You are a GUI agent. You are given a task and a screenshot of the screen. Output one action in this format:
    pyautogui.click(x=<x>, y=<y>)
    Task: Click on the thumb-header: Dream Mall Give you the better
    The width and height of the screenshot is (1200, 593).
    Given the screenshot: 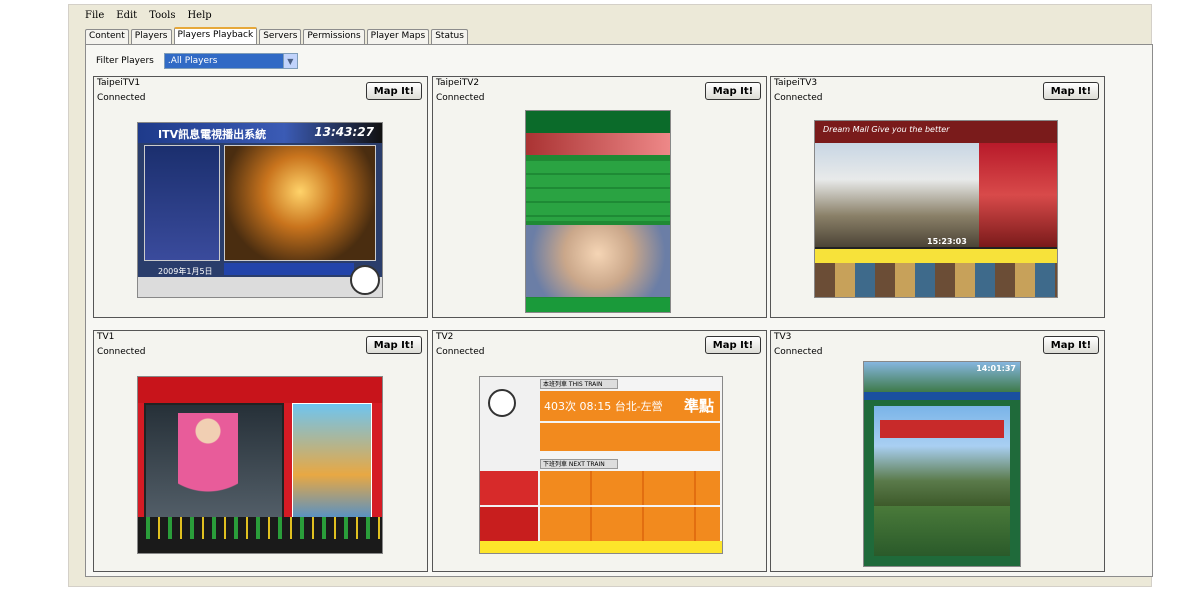 What is the action you would take?
    pyautogui.click(x=936, y=132)
    